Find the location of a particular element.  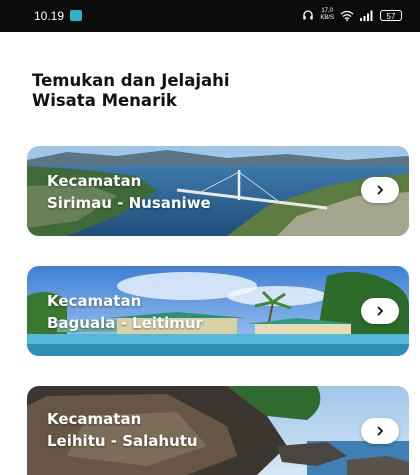

network-speed: 17,0 KB/S is located at coordinates (327, 15).